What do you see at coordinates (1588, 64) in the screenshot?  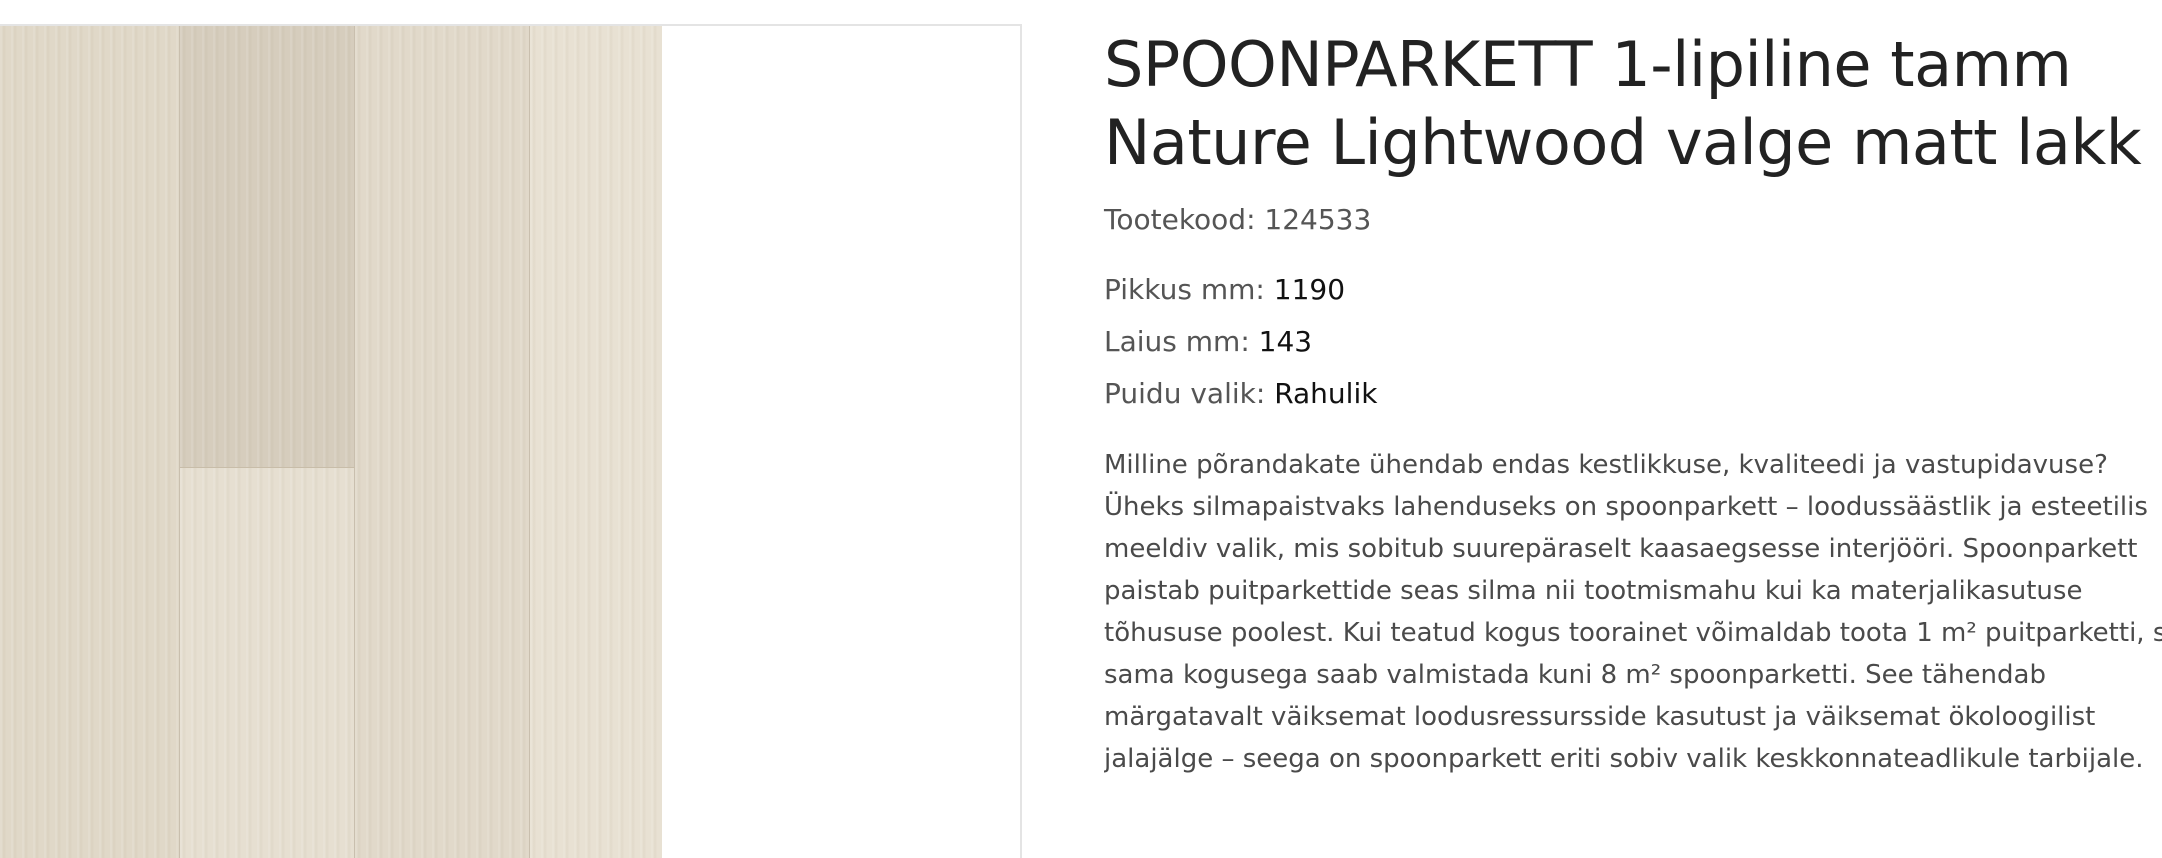 I see `product-title-line-1: SPOONPARKETT 1-lipiline tamm` at bounding box center [1588, 64].